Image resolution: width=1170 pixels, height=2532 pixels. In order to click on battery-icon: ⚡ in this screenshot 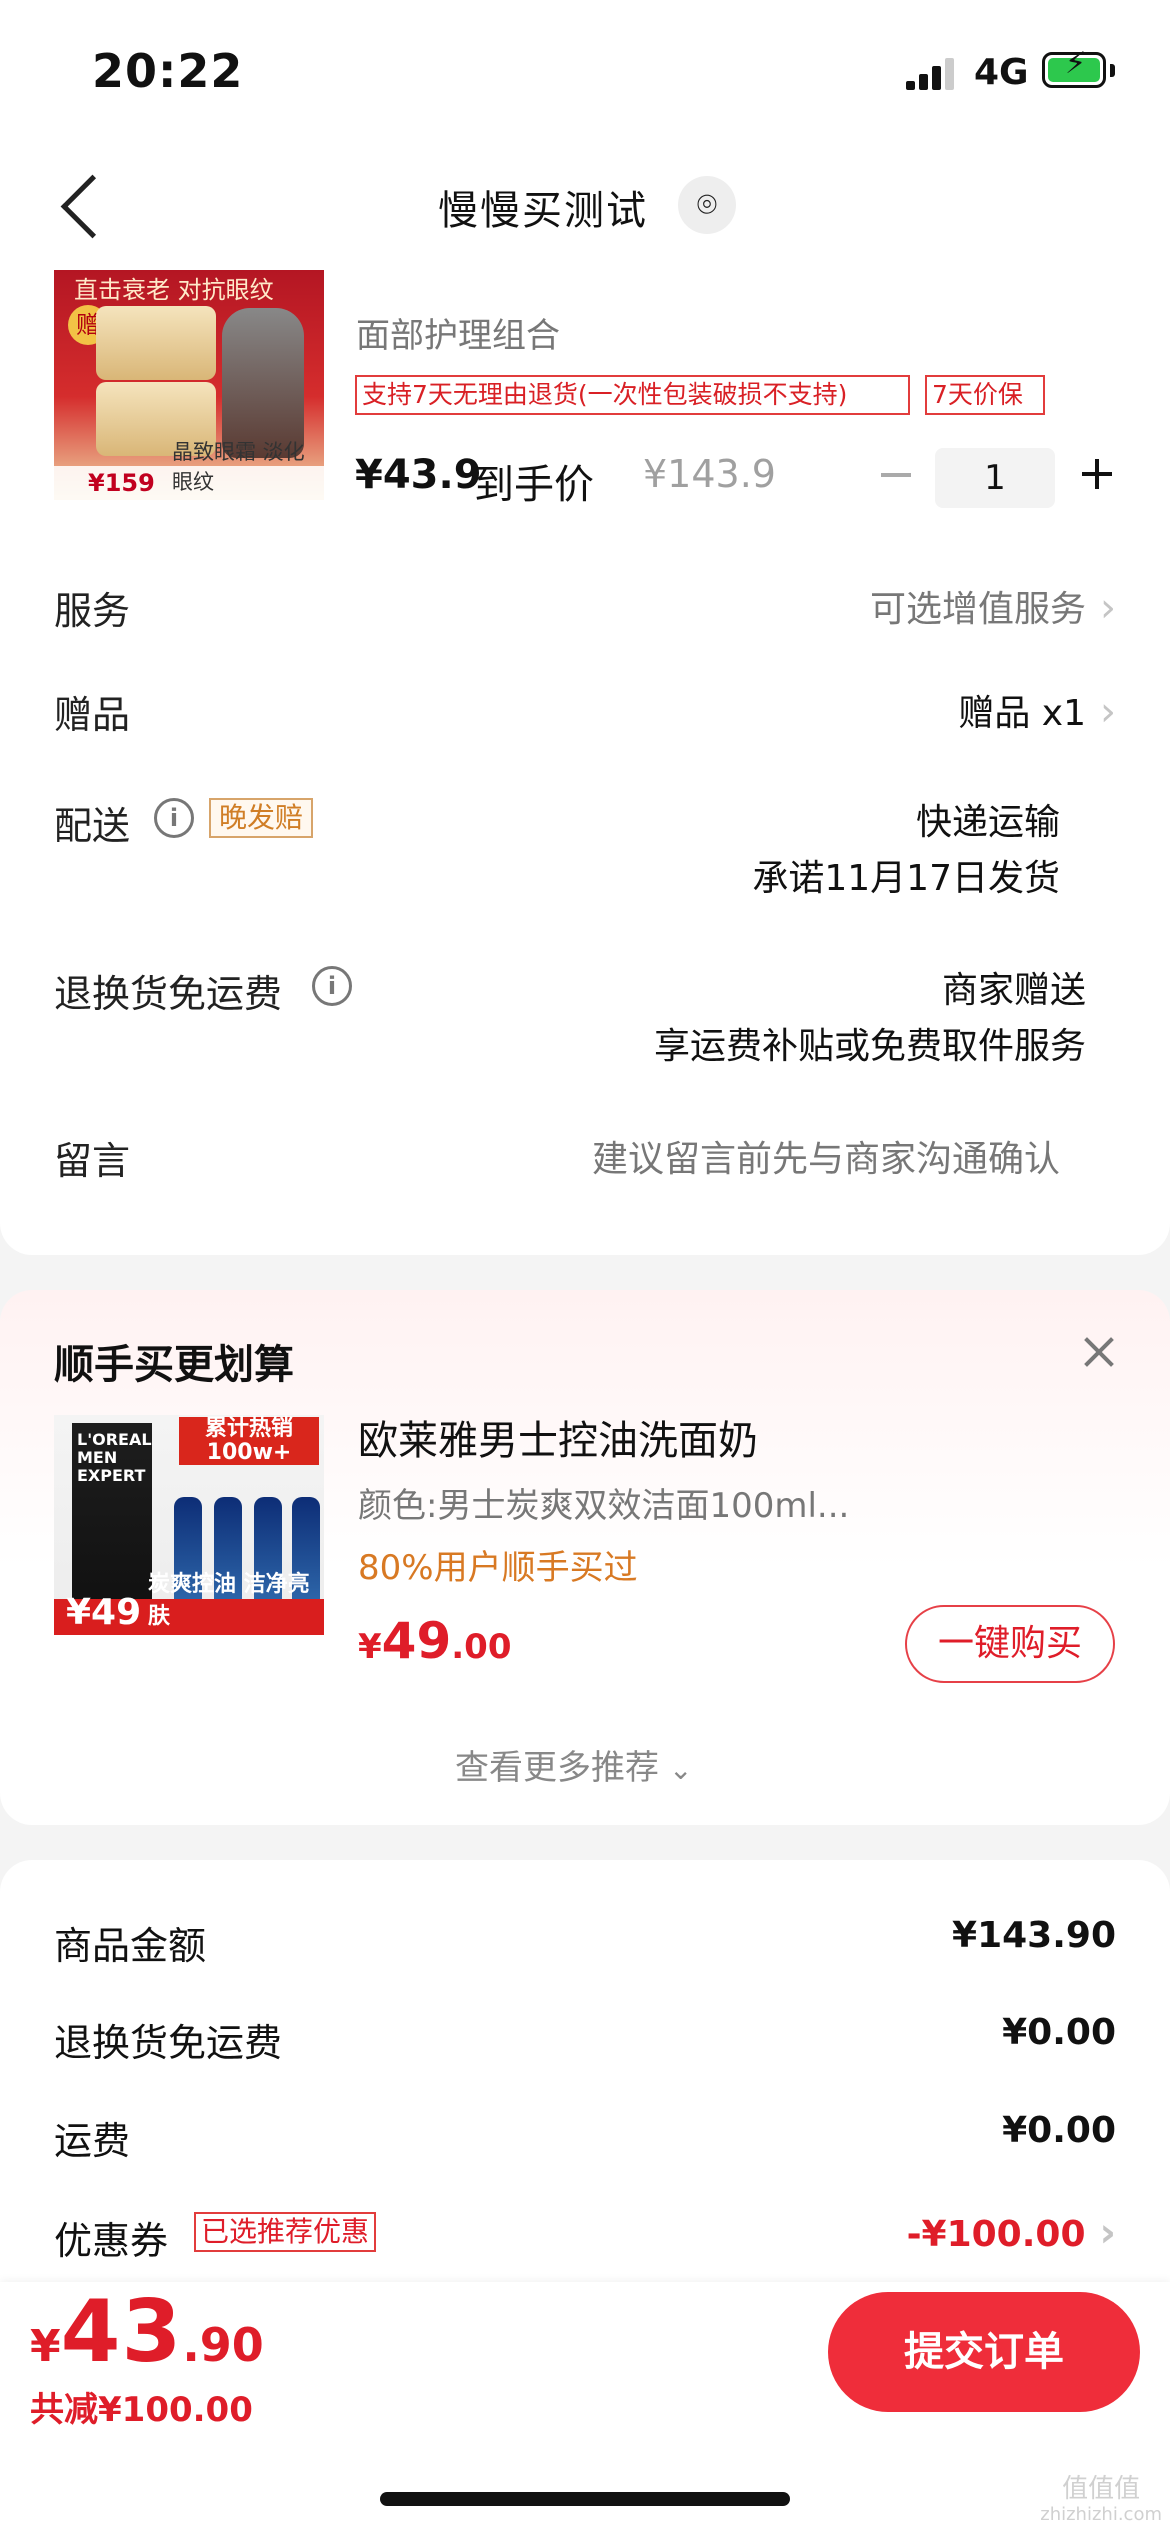, I will do `click(1078, 68)`.